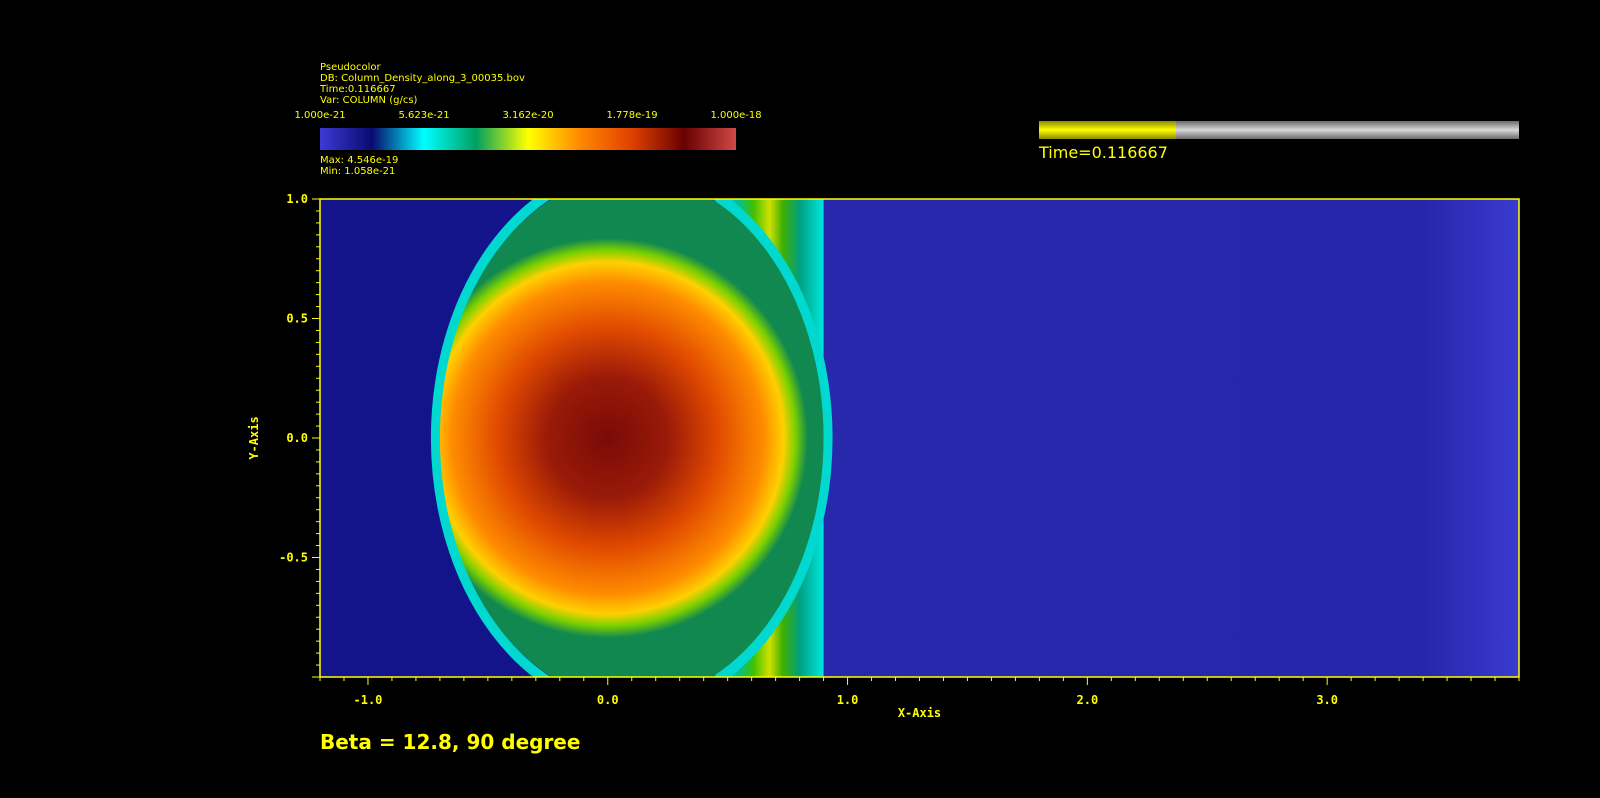 The height and width of the screenshot is (798, 1600). I want to click on x-tick-label: 1.0, so click(848, 700).